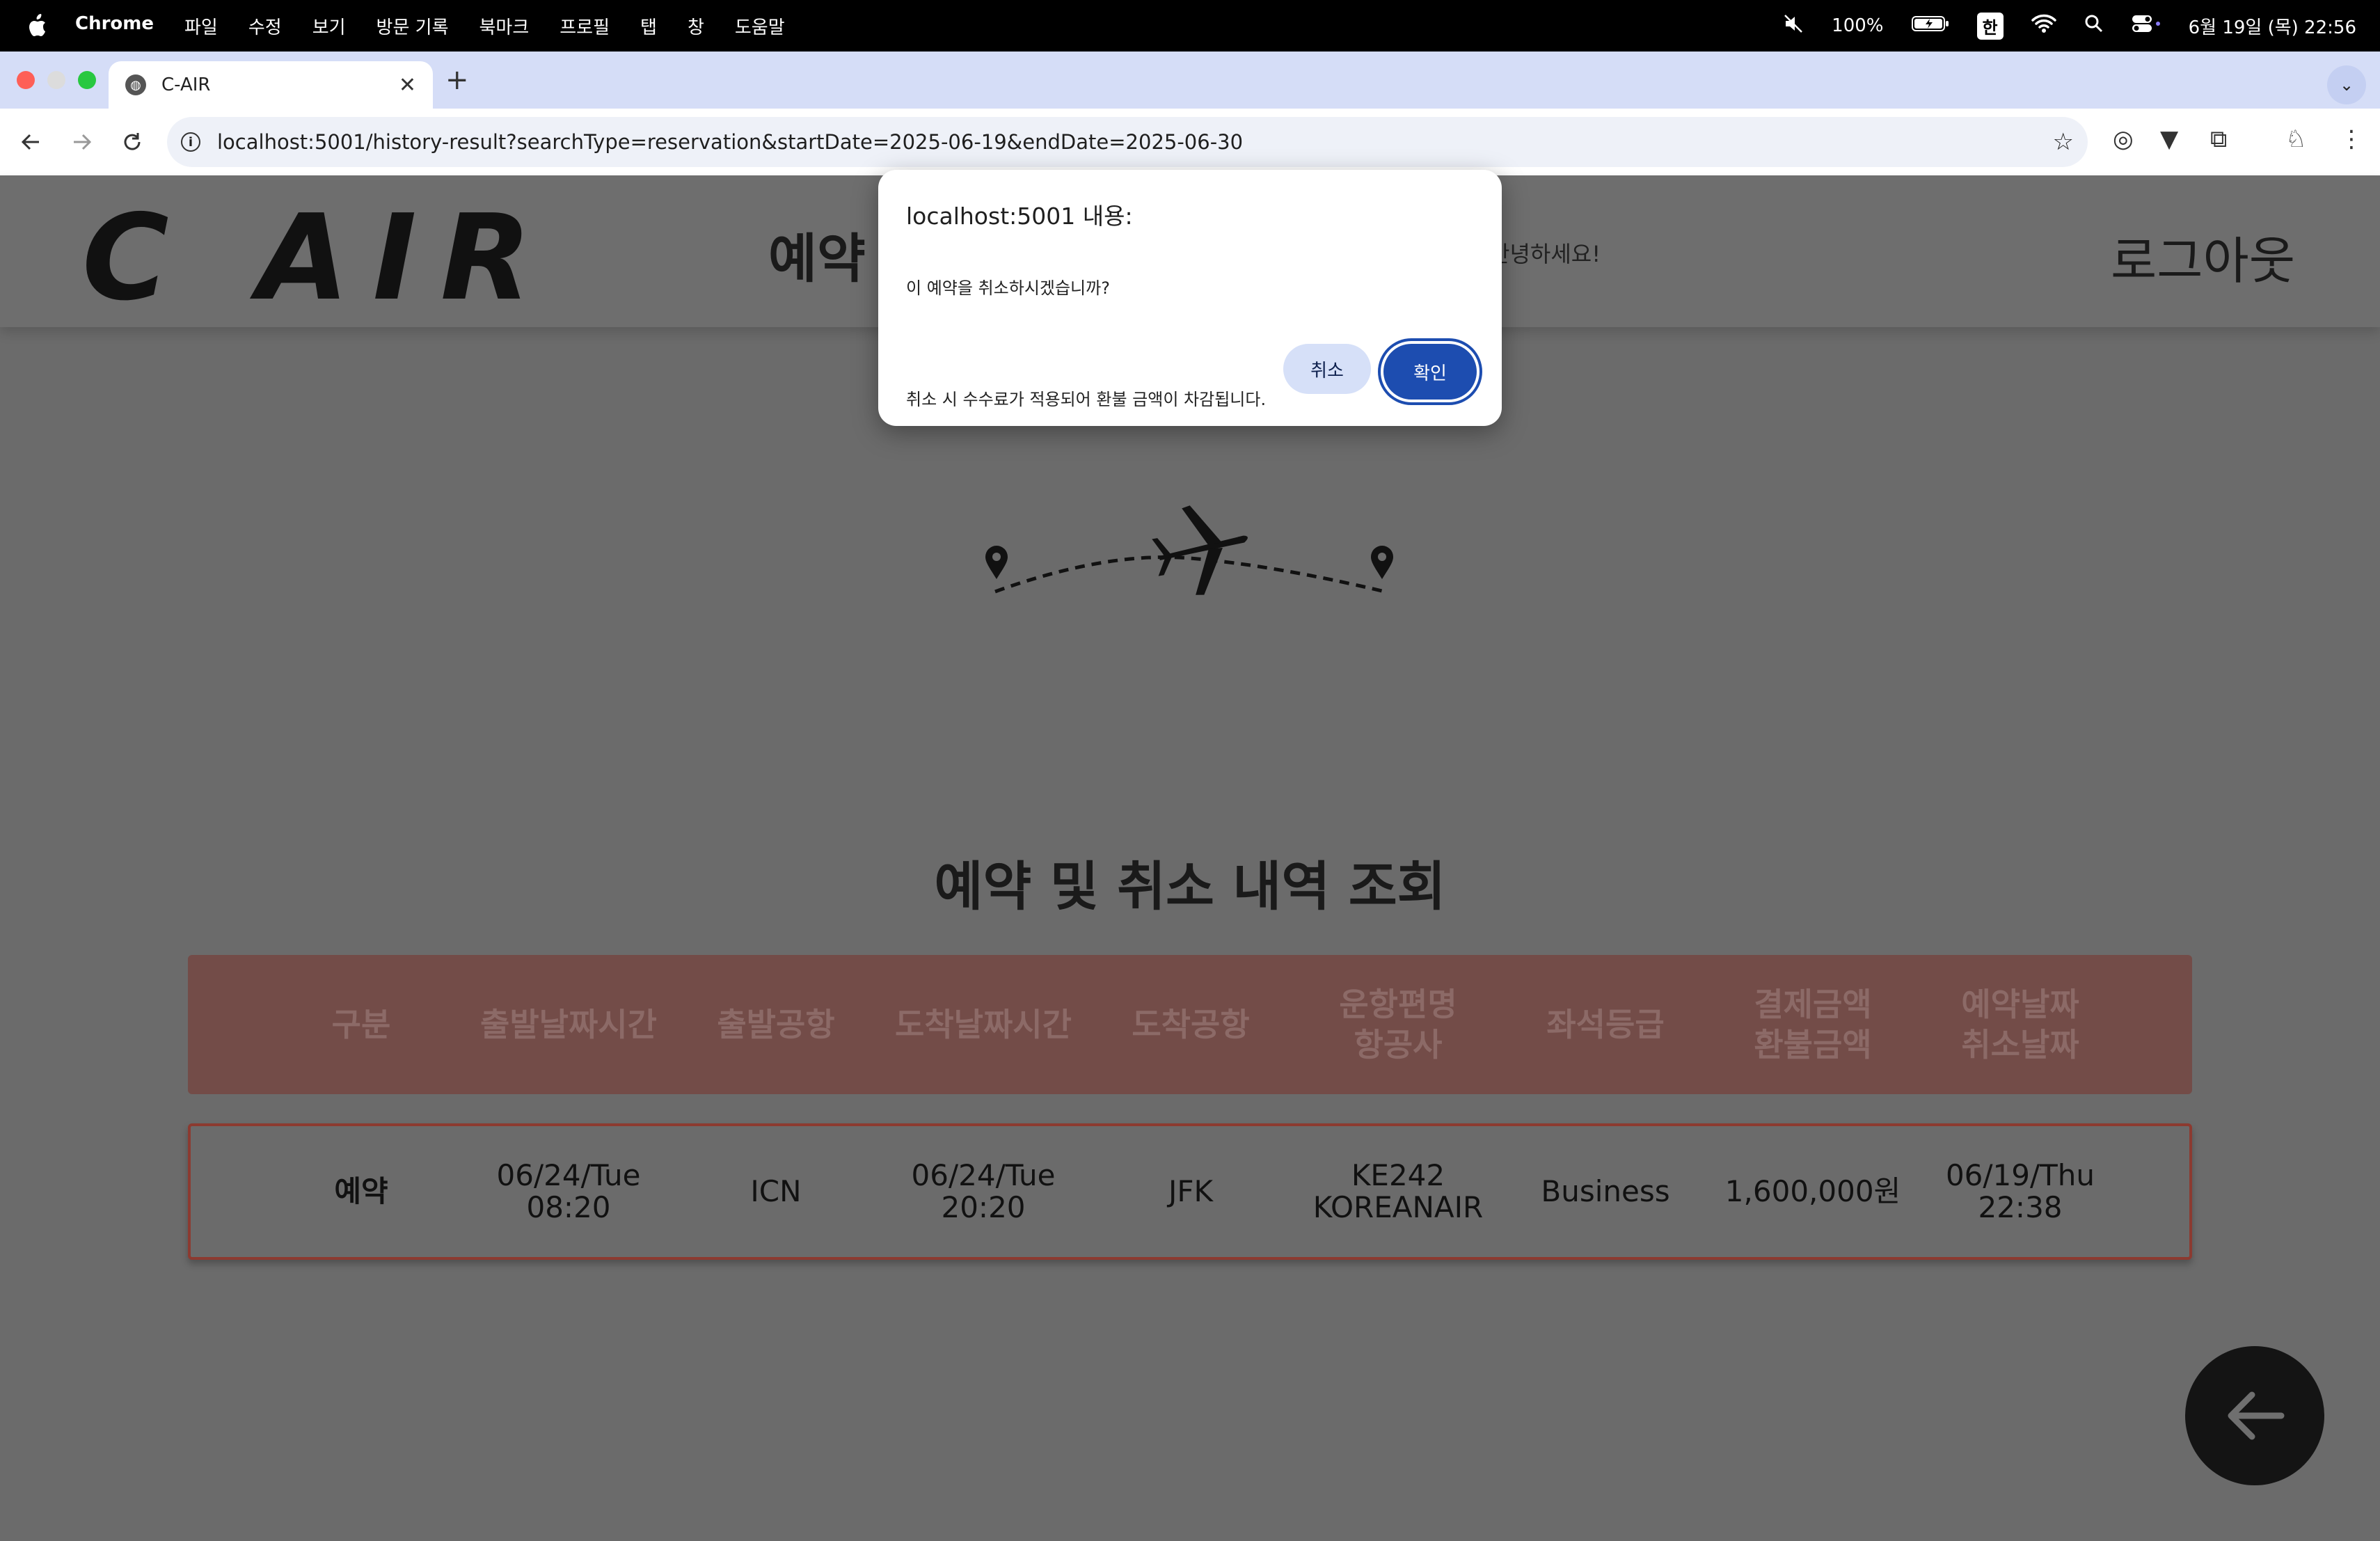 The image size is (2380, 1541). What do you see at coordinates (2123, 139) in the screenshot?
I see `extension-icon-1: ◎` at bounding box center [2123, 139].